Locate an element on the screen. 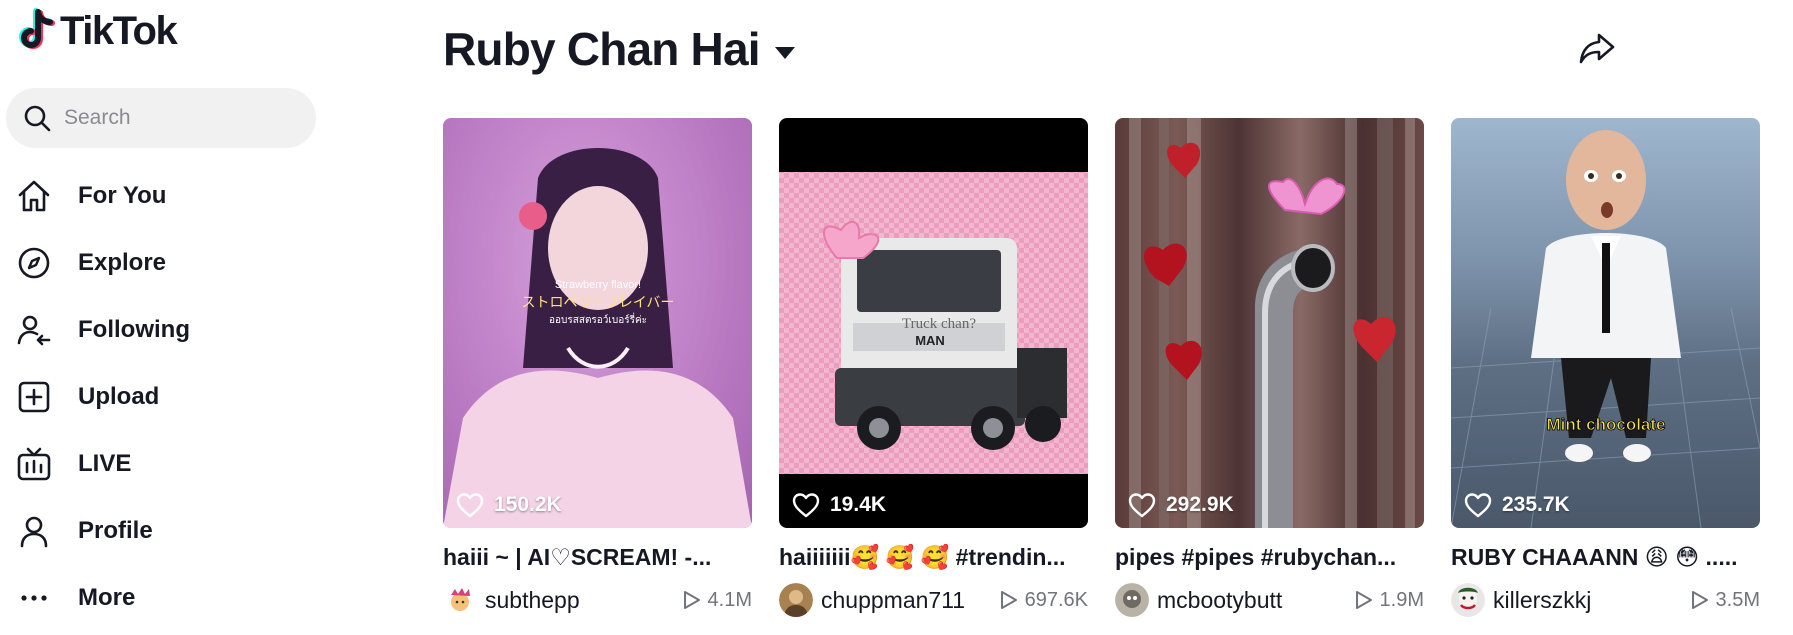 This screenshot has height=635, width=1793. sidebar-item-live: LIVE is located at coordinates (165, 463).